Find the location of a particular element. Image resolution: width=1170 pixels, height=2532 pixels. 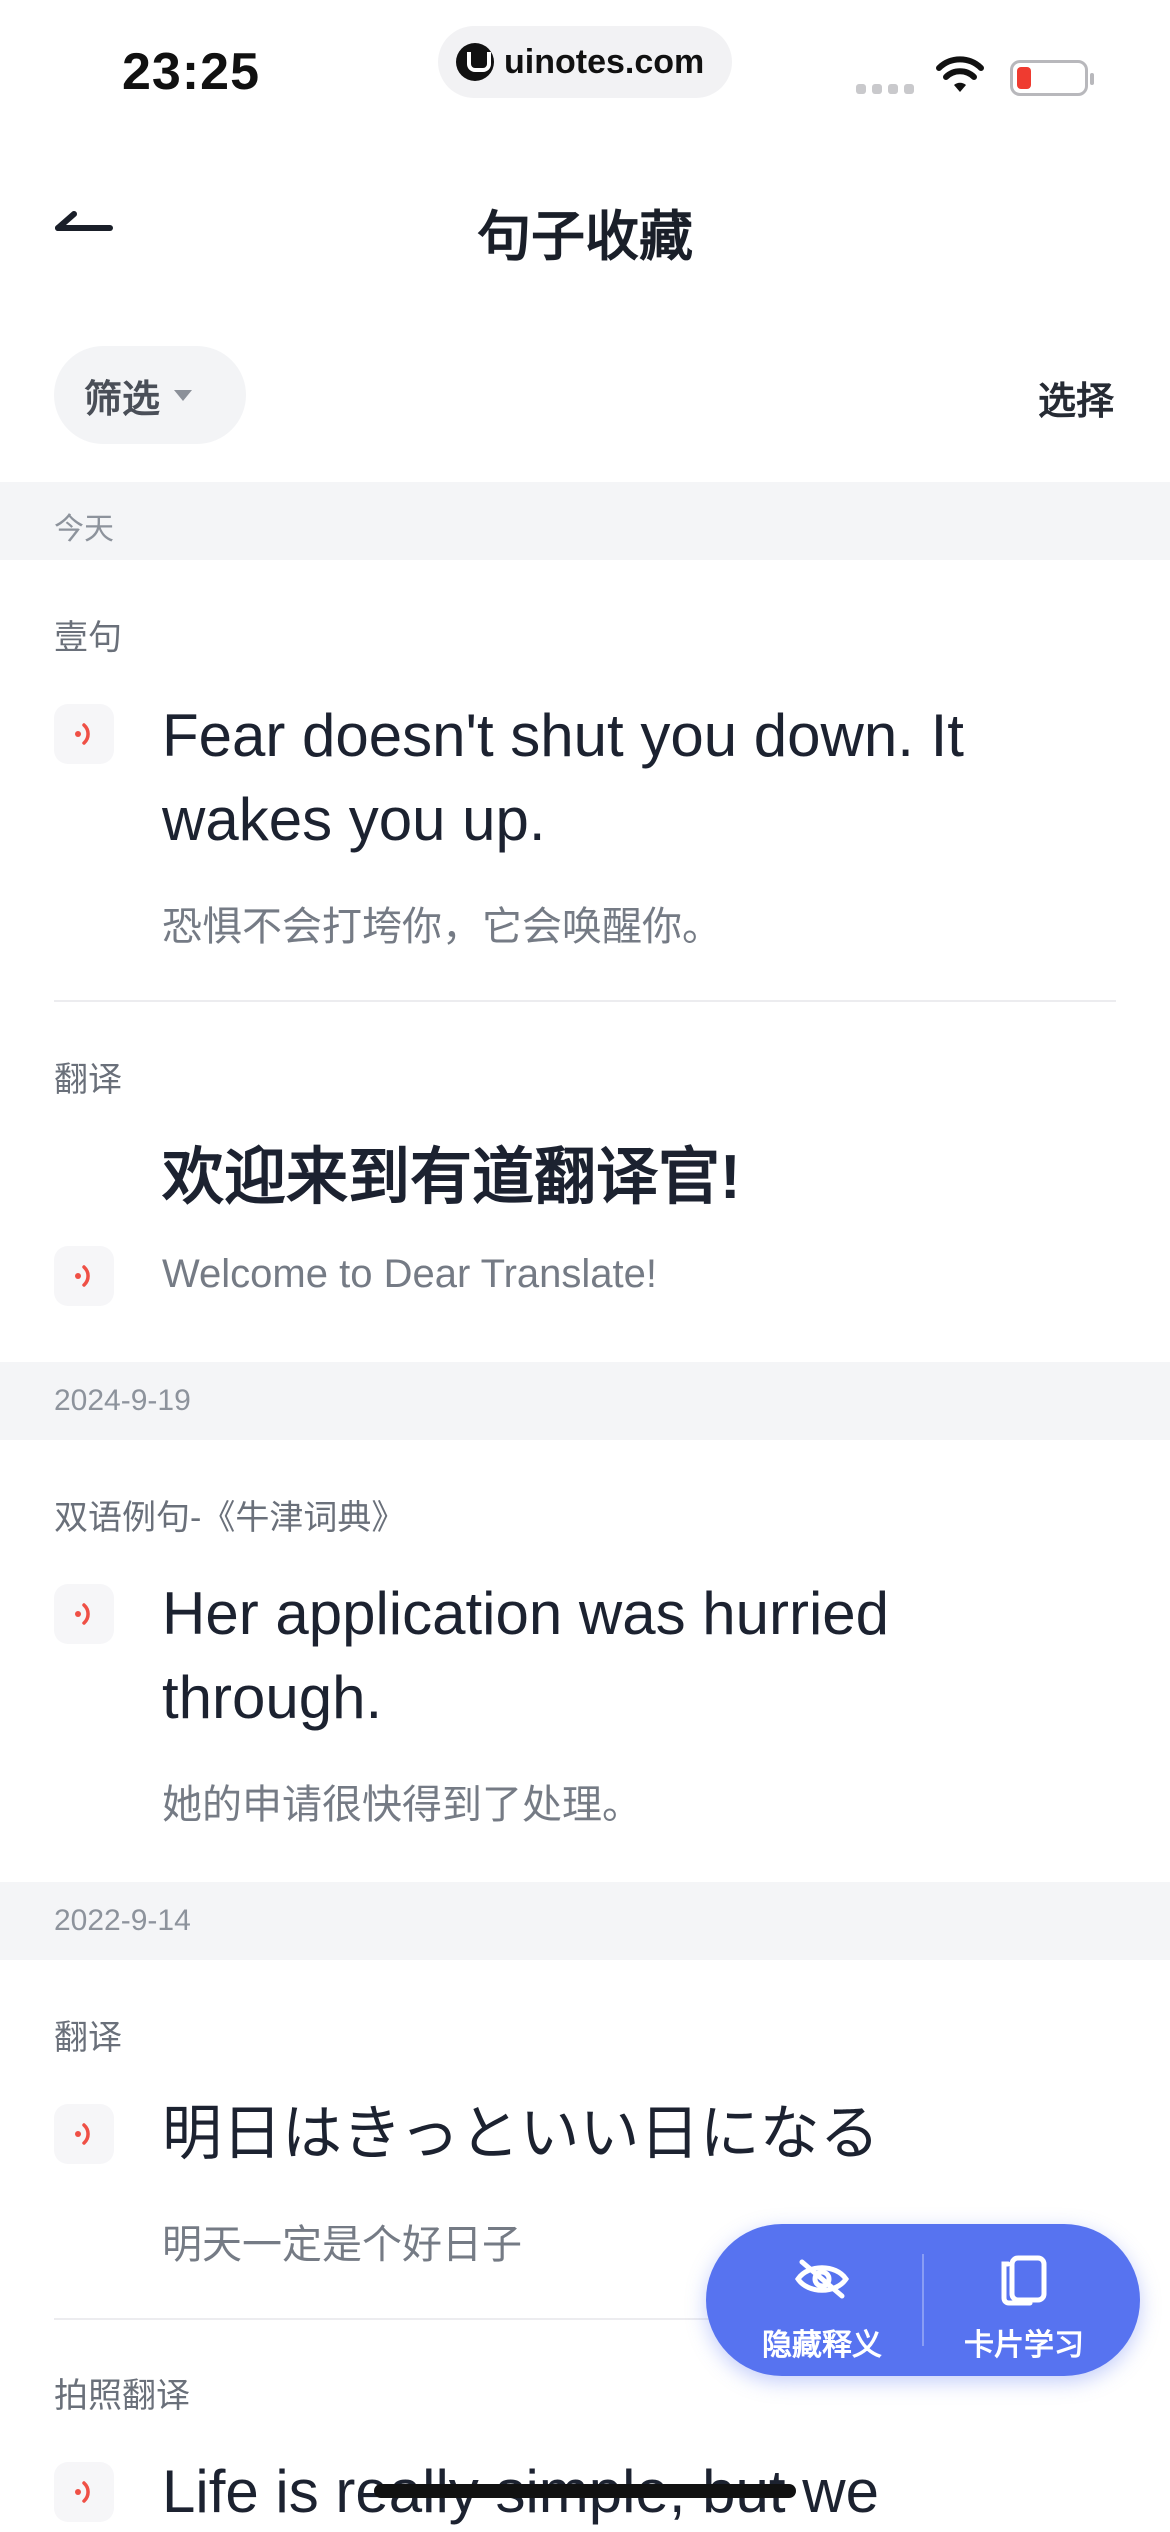

cellular-signal-icon is located at coordinates (885, 89).